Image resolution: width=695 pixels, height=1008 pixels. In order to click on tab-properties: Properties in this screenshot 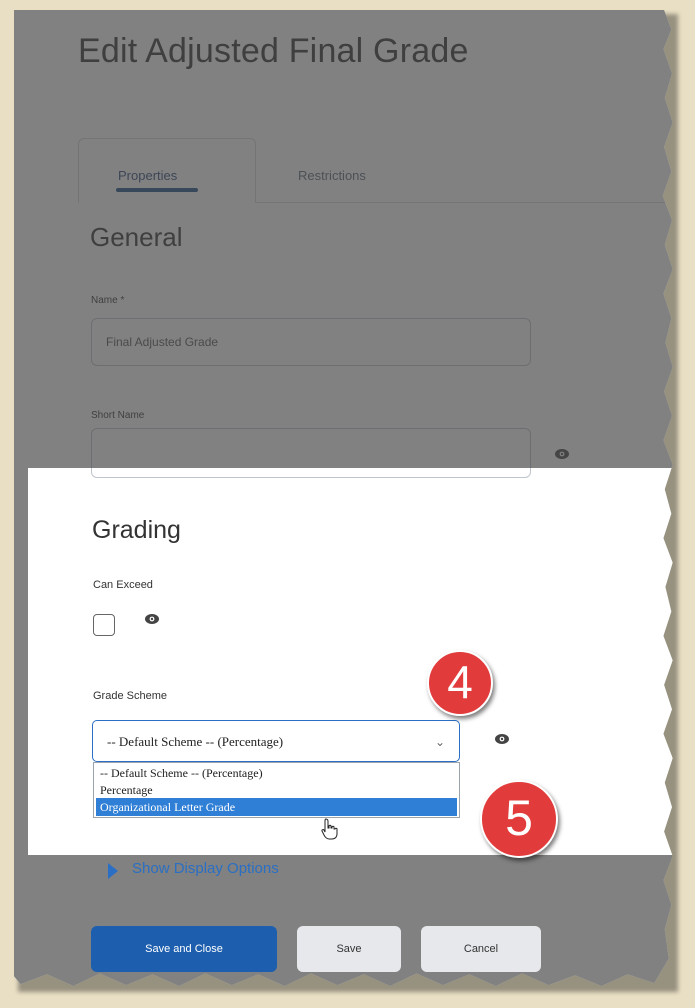, I will do `click(147, 175)`.